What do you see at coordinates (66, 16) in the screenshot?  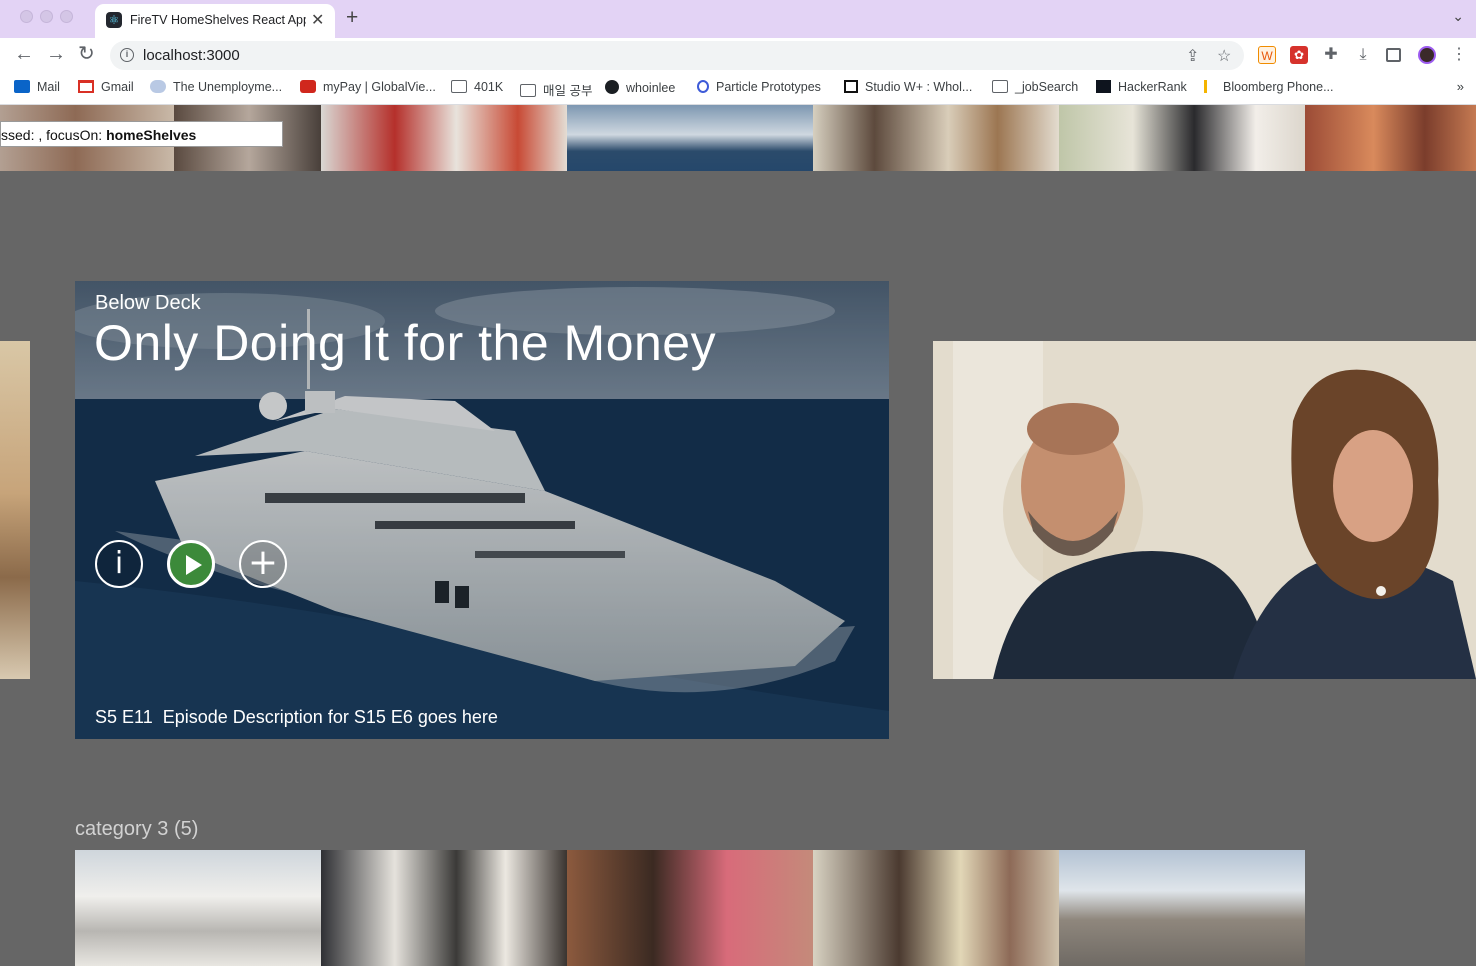 I see `window-zoom-button` at bounding box center [66, 16].